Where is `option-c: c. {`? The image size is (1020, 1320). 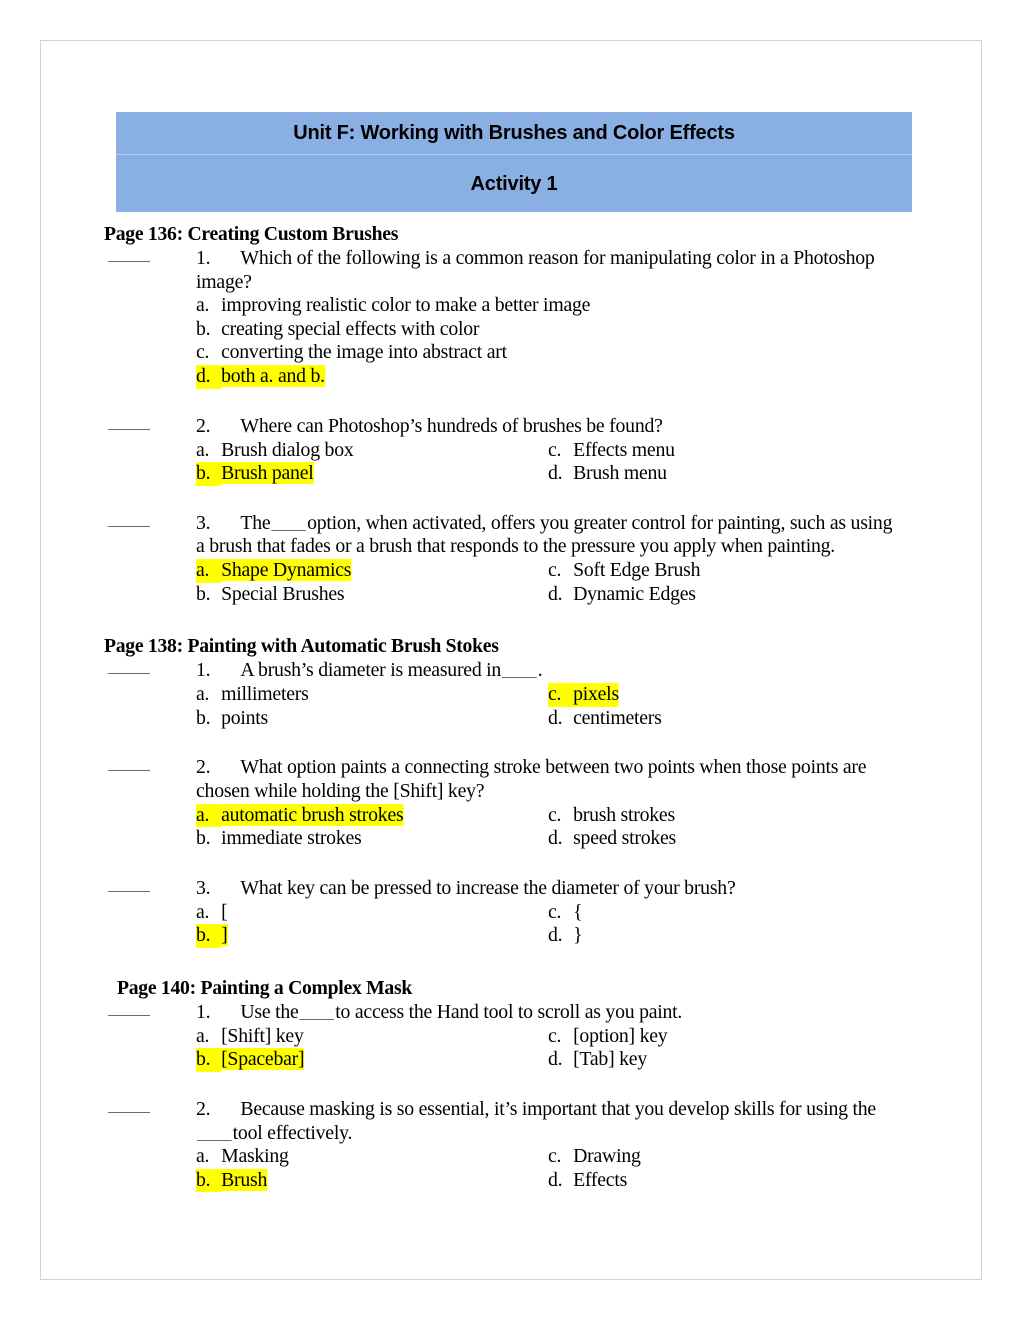
option-c: c. { is located at coordinates (565, 912).